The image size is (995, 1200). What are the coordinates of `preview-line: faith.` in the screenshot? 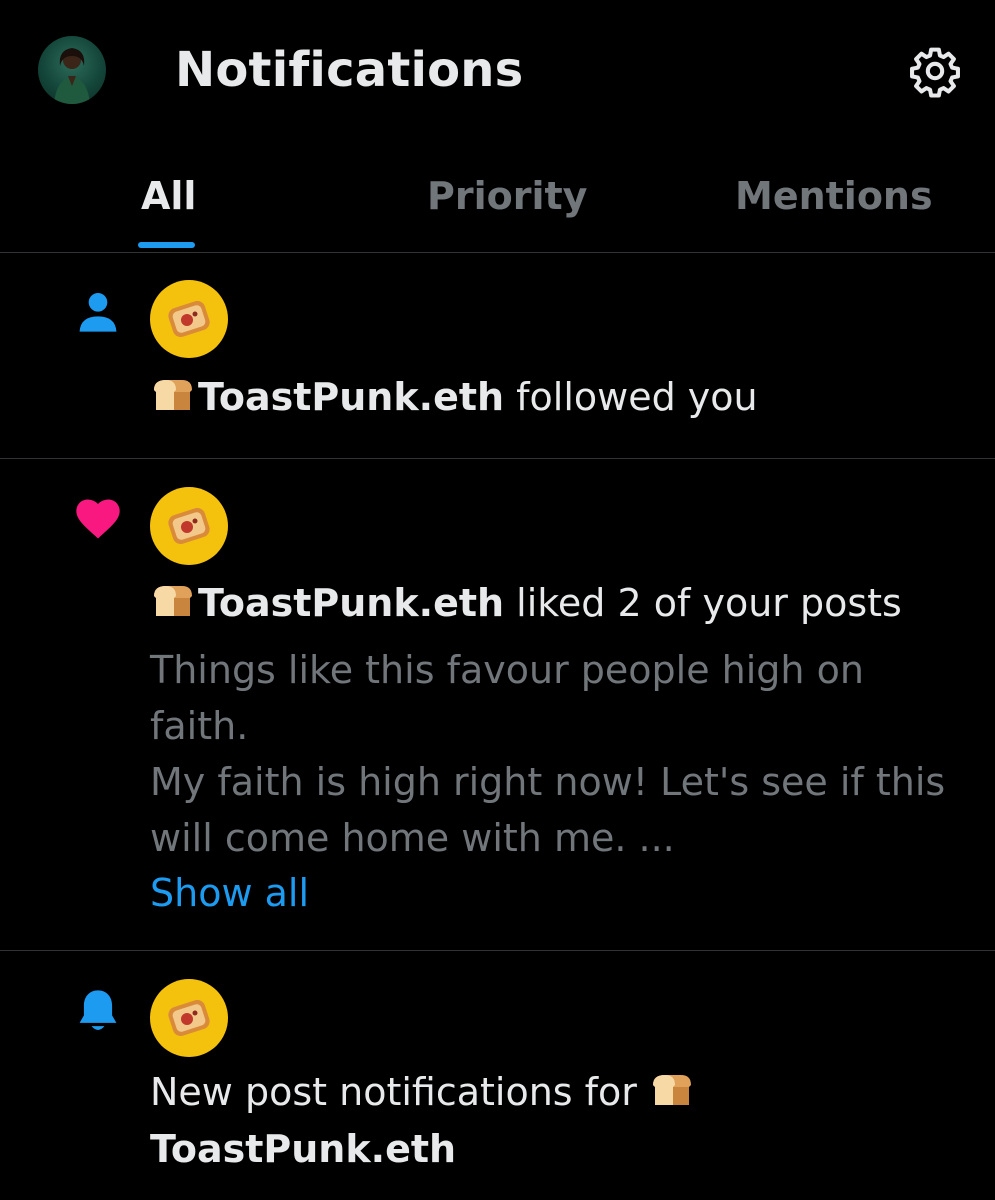 It's located at (199, 726).